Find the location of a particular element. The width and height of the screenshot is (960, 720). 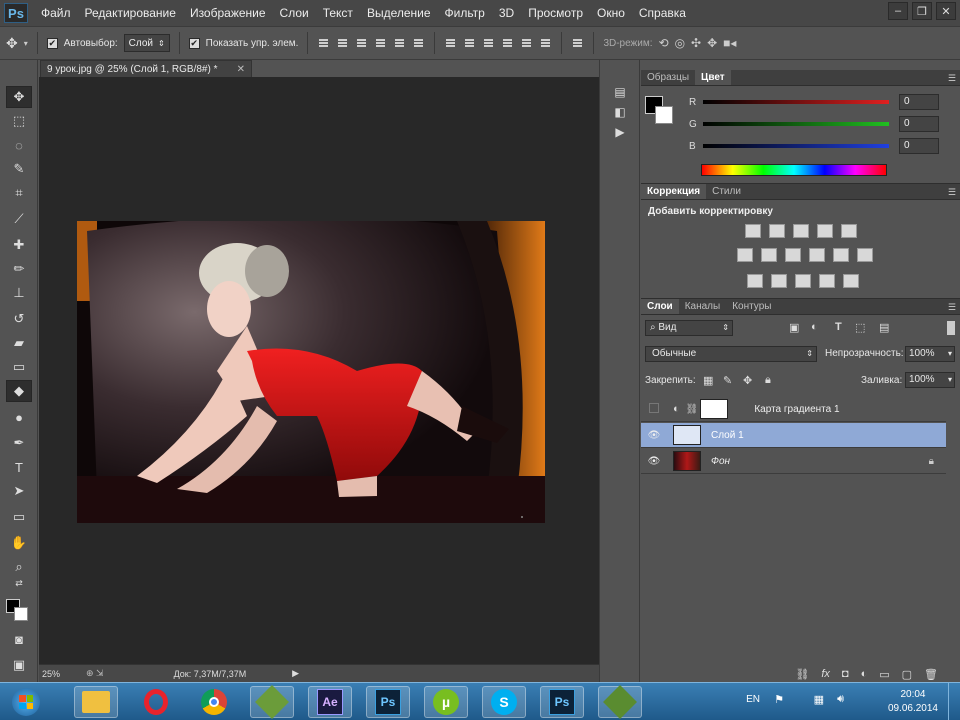

filter-smart-object-icon: ▤ is located at coordinates (884, 327).